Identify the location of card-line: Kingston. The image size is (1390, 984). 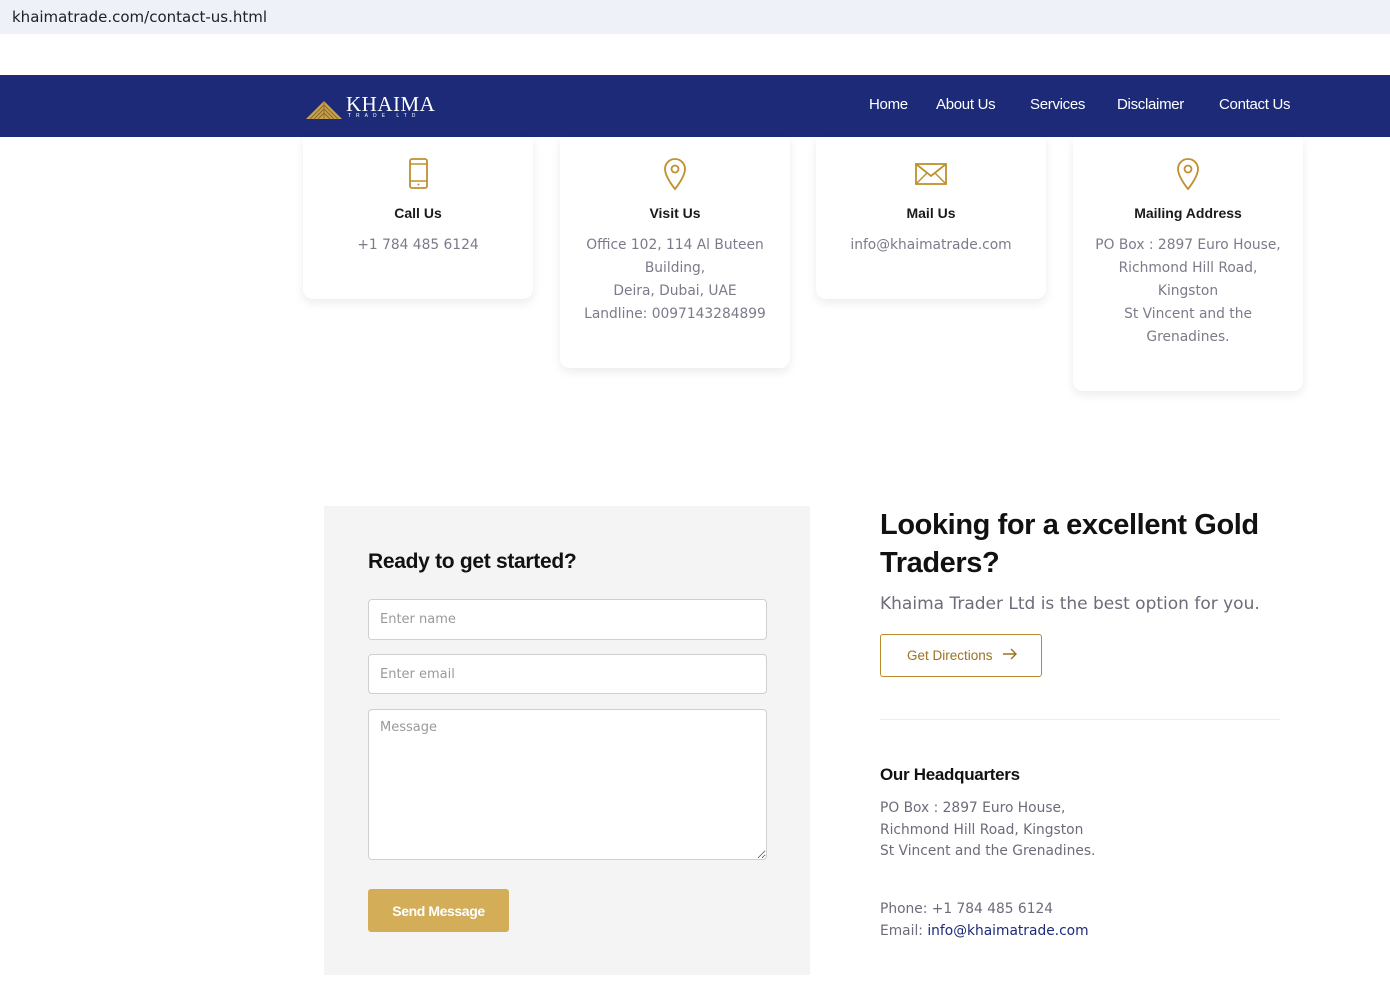
(1188, 291).